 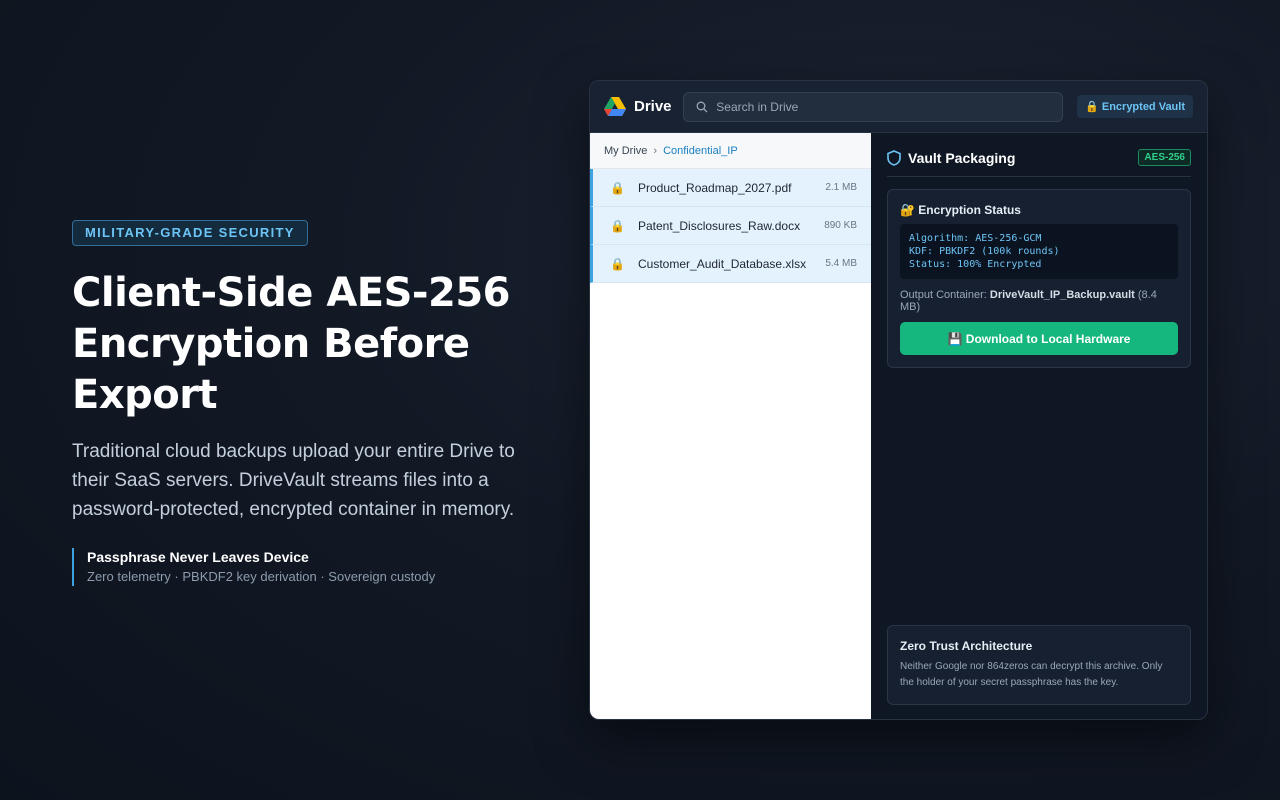 What do you see at coordinates (700, 151) in the screenshot?
I see `breadcrumb-current: Confidential_IP` at bounding box center [700, 151].